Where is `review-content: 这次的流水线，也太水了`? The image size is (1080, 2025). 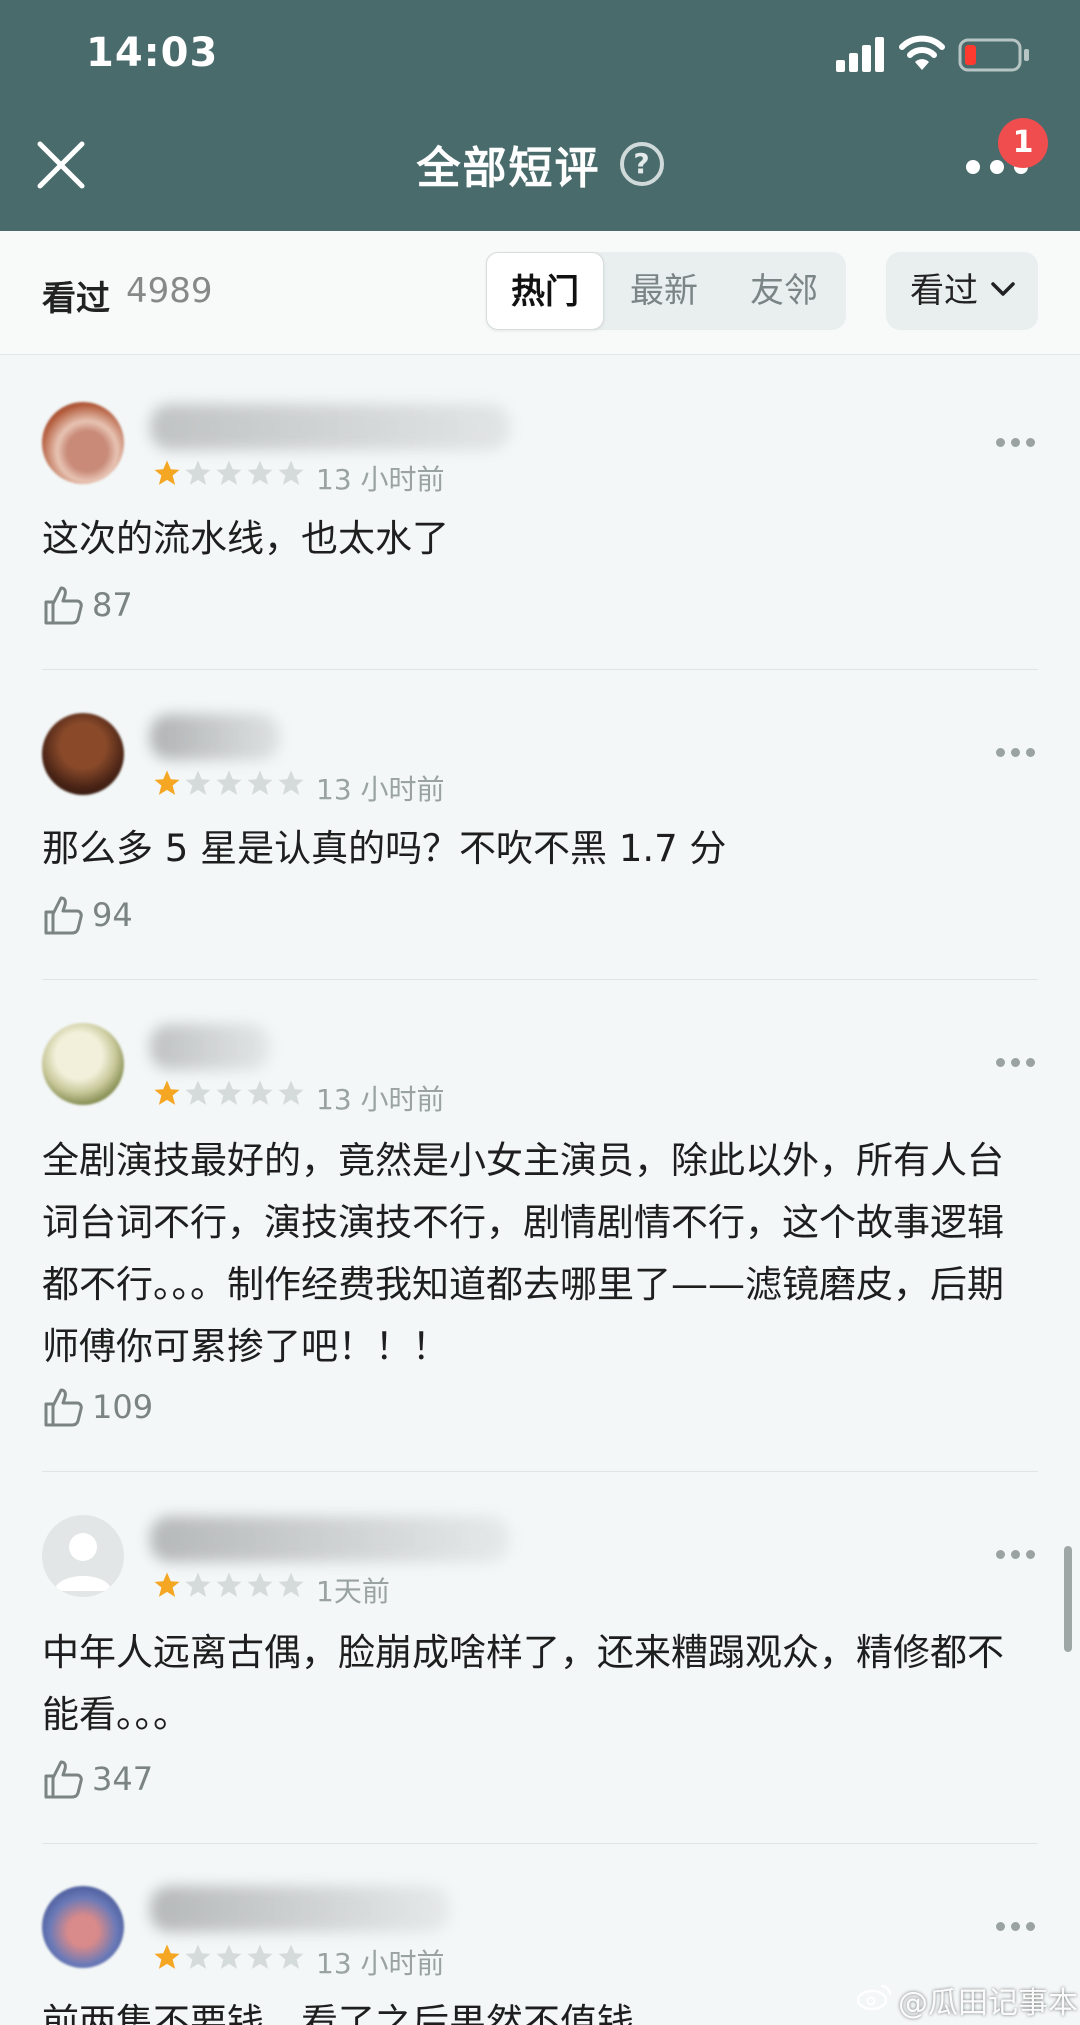 review-content: 这次的流水线，也太水了 is located at coordinates (245, 538).